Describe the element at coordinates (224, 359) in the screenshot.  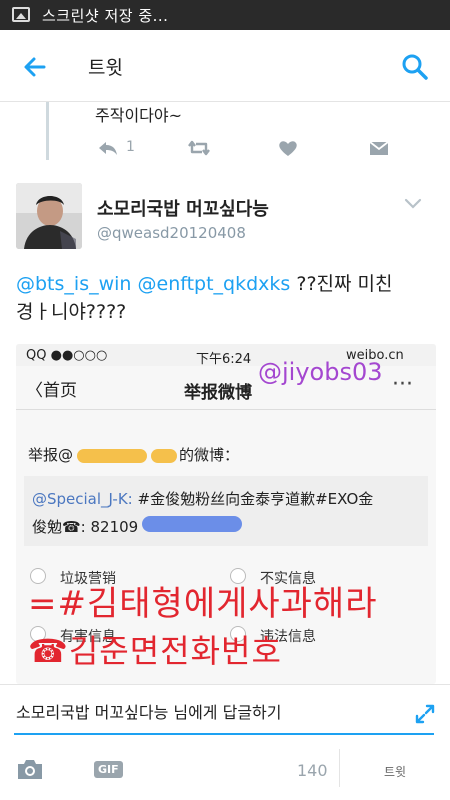
I see `media-status-time: 下午6:24` at that location.